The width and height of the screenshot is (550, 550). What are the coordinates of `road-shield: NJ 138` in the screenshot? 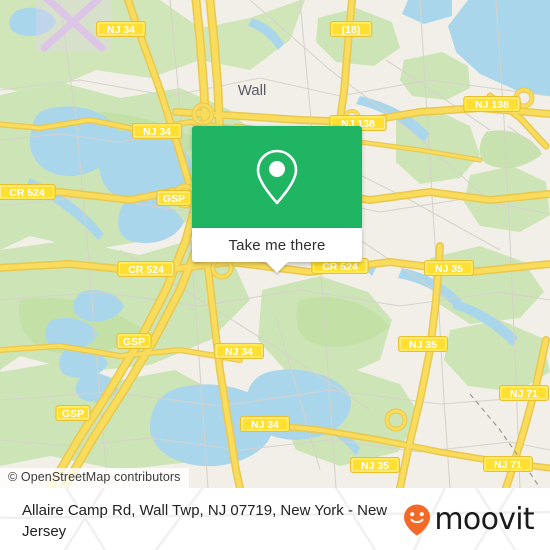 It's located at (492, 104).